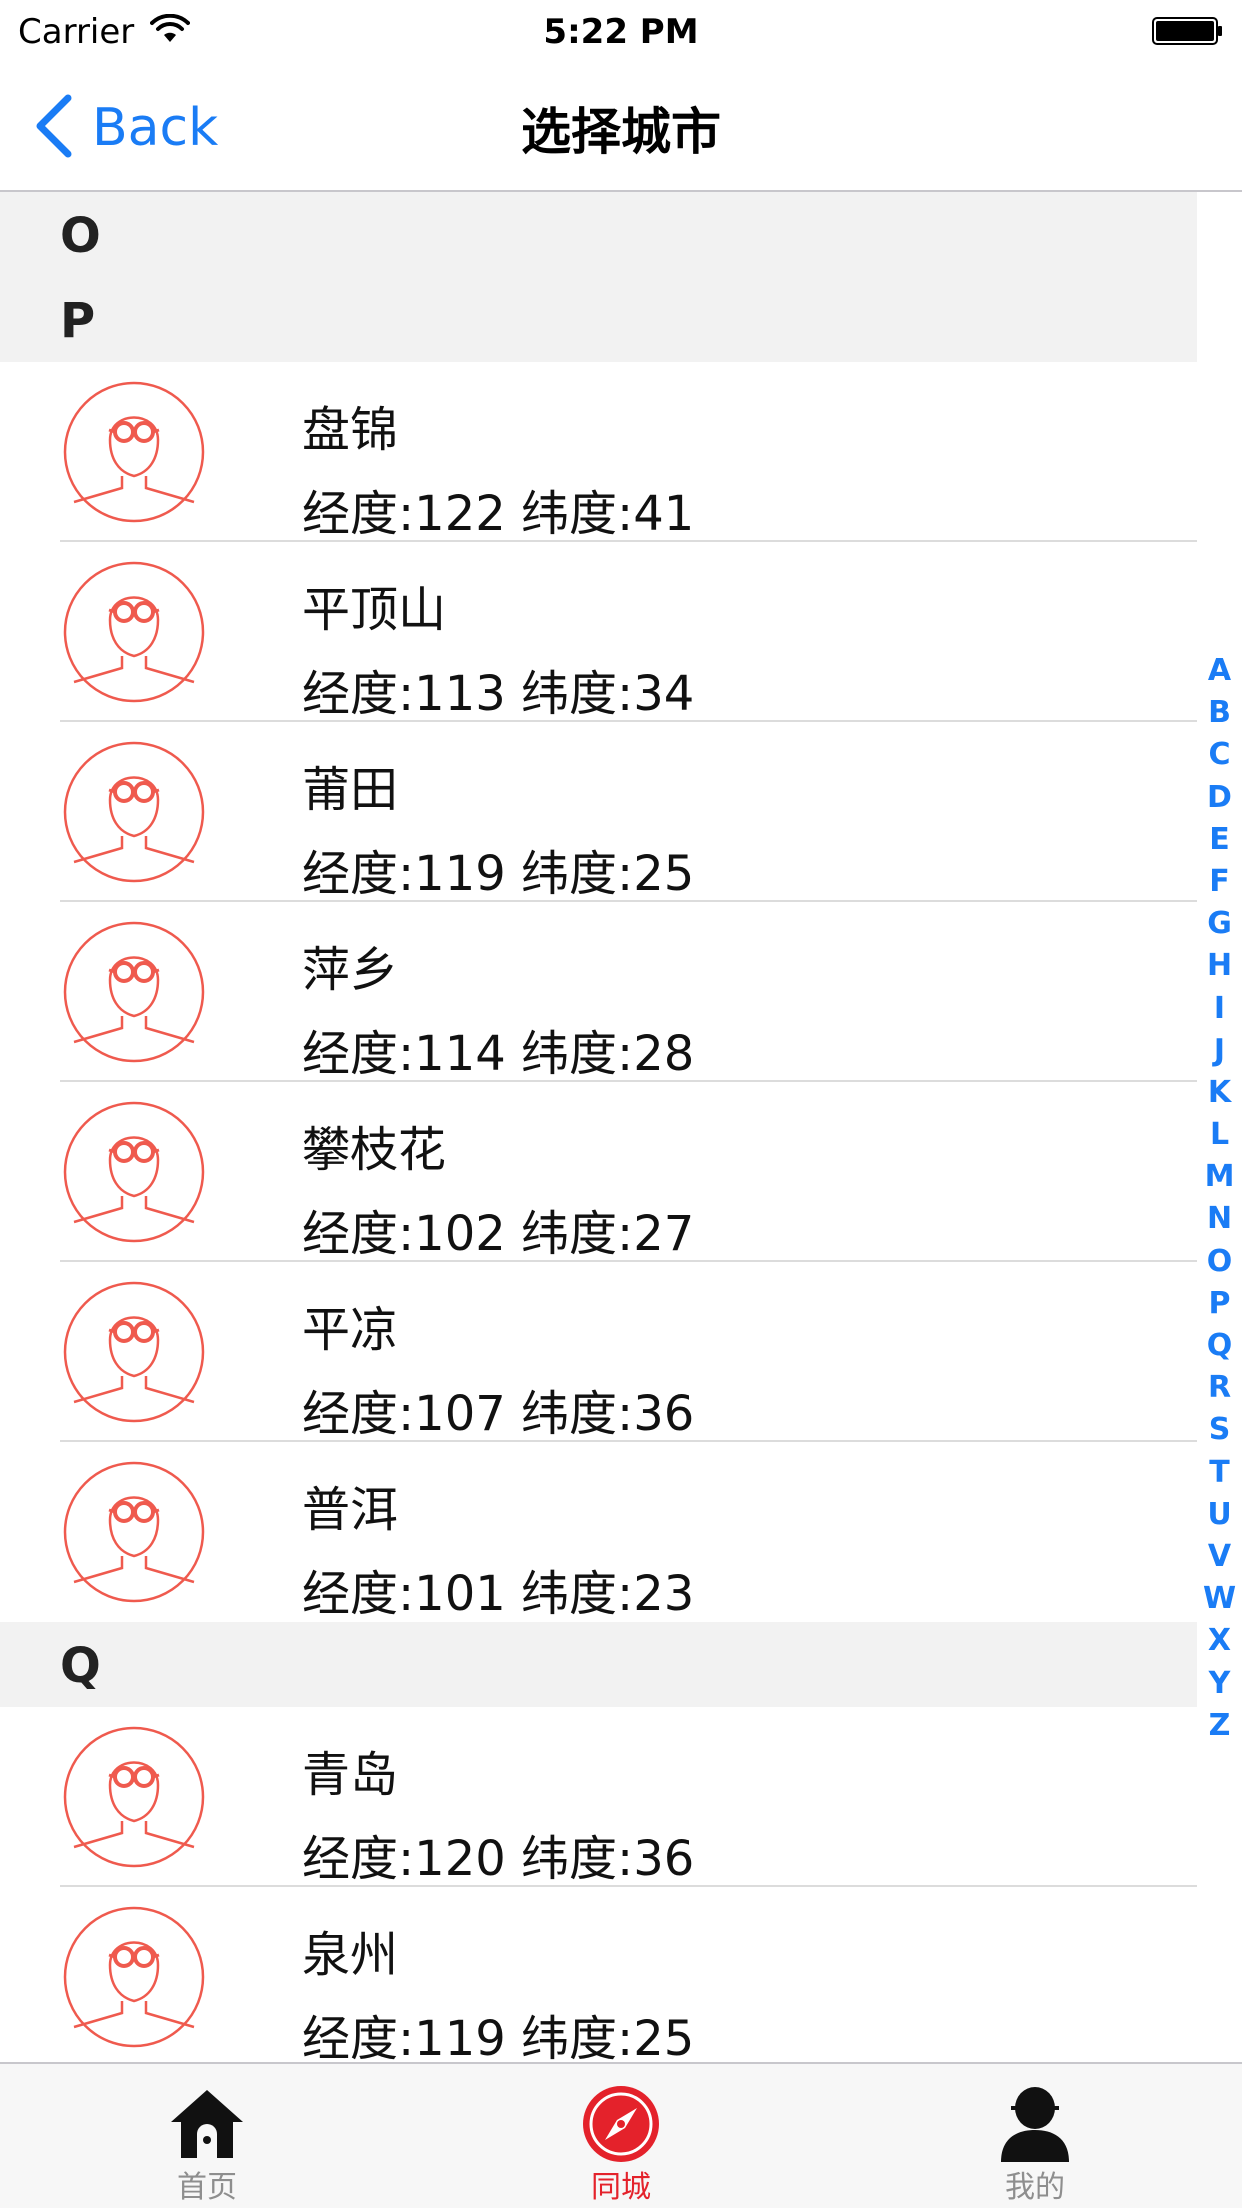 Image resolution: width=1242 pixels, height=2208 pixels. What do you see at coordinates (621, 132) in the screenshot?
I see `page-title: 选择城市` at bounding box center [621, 132].